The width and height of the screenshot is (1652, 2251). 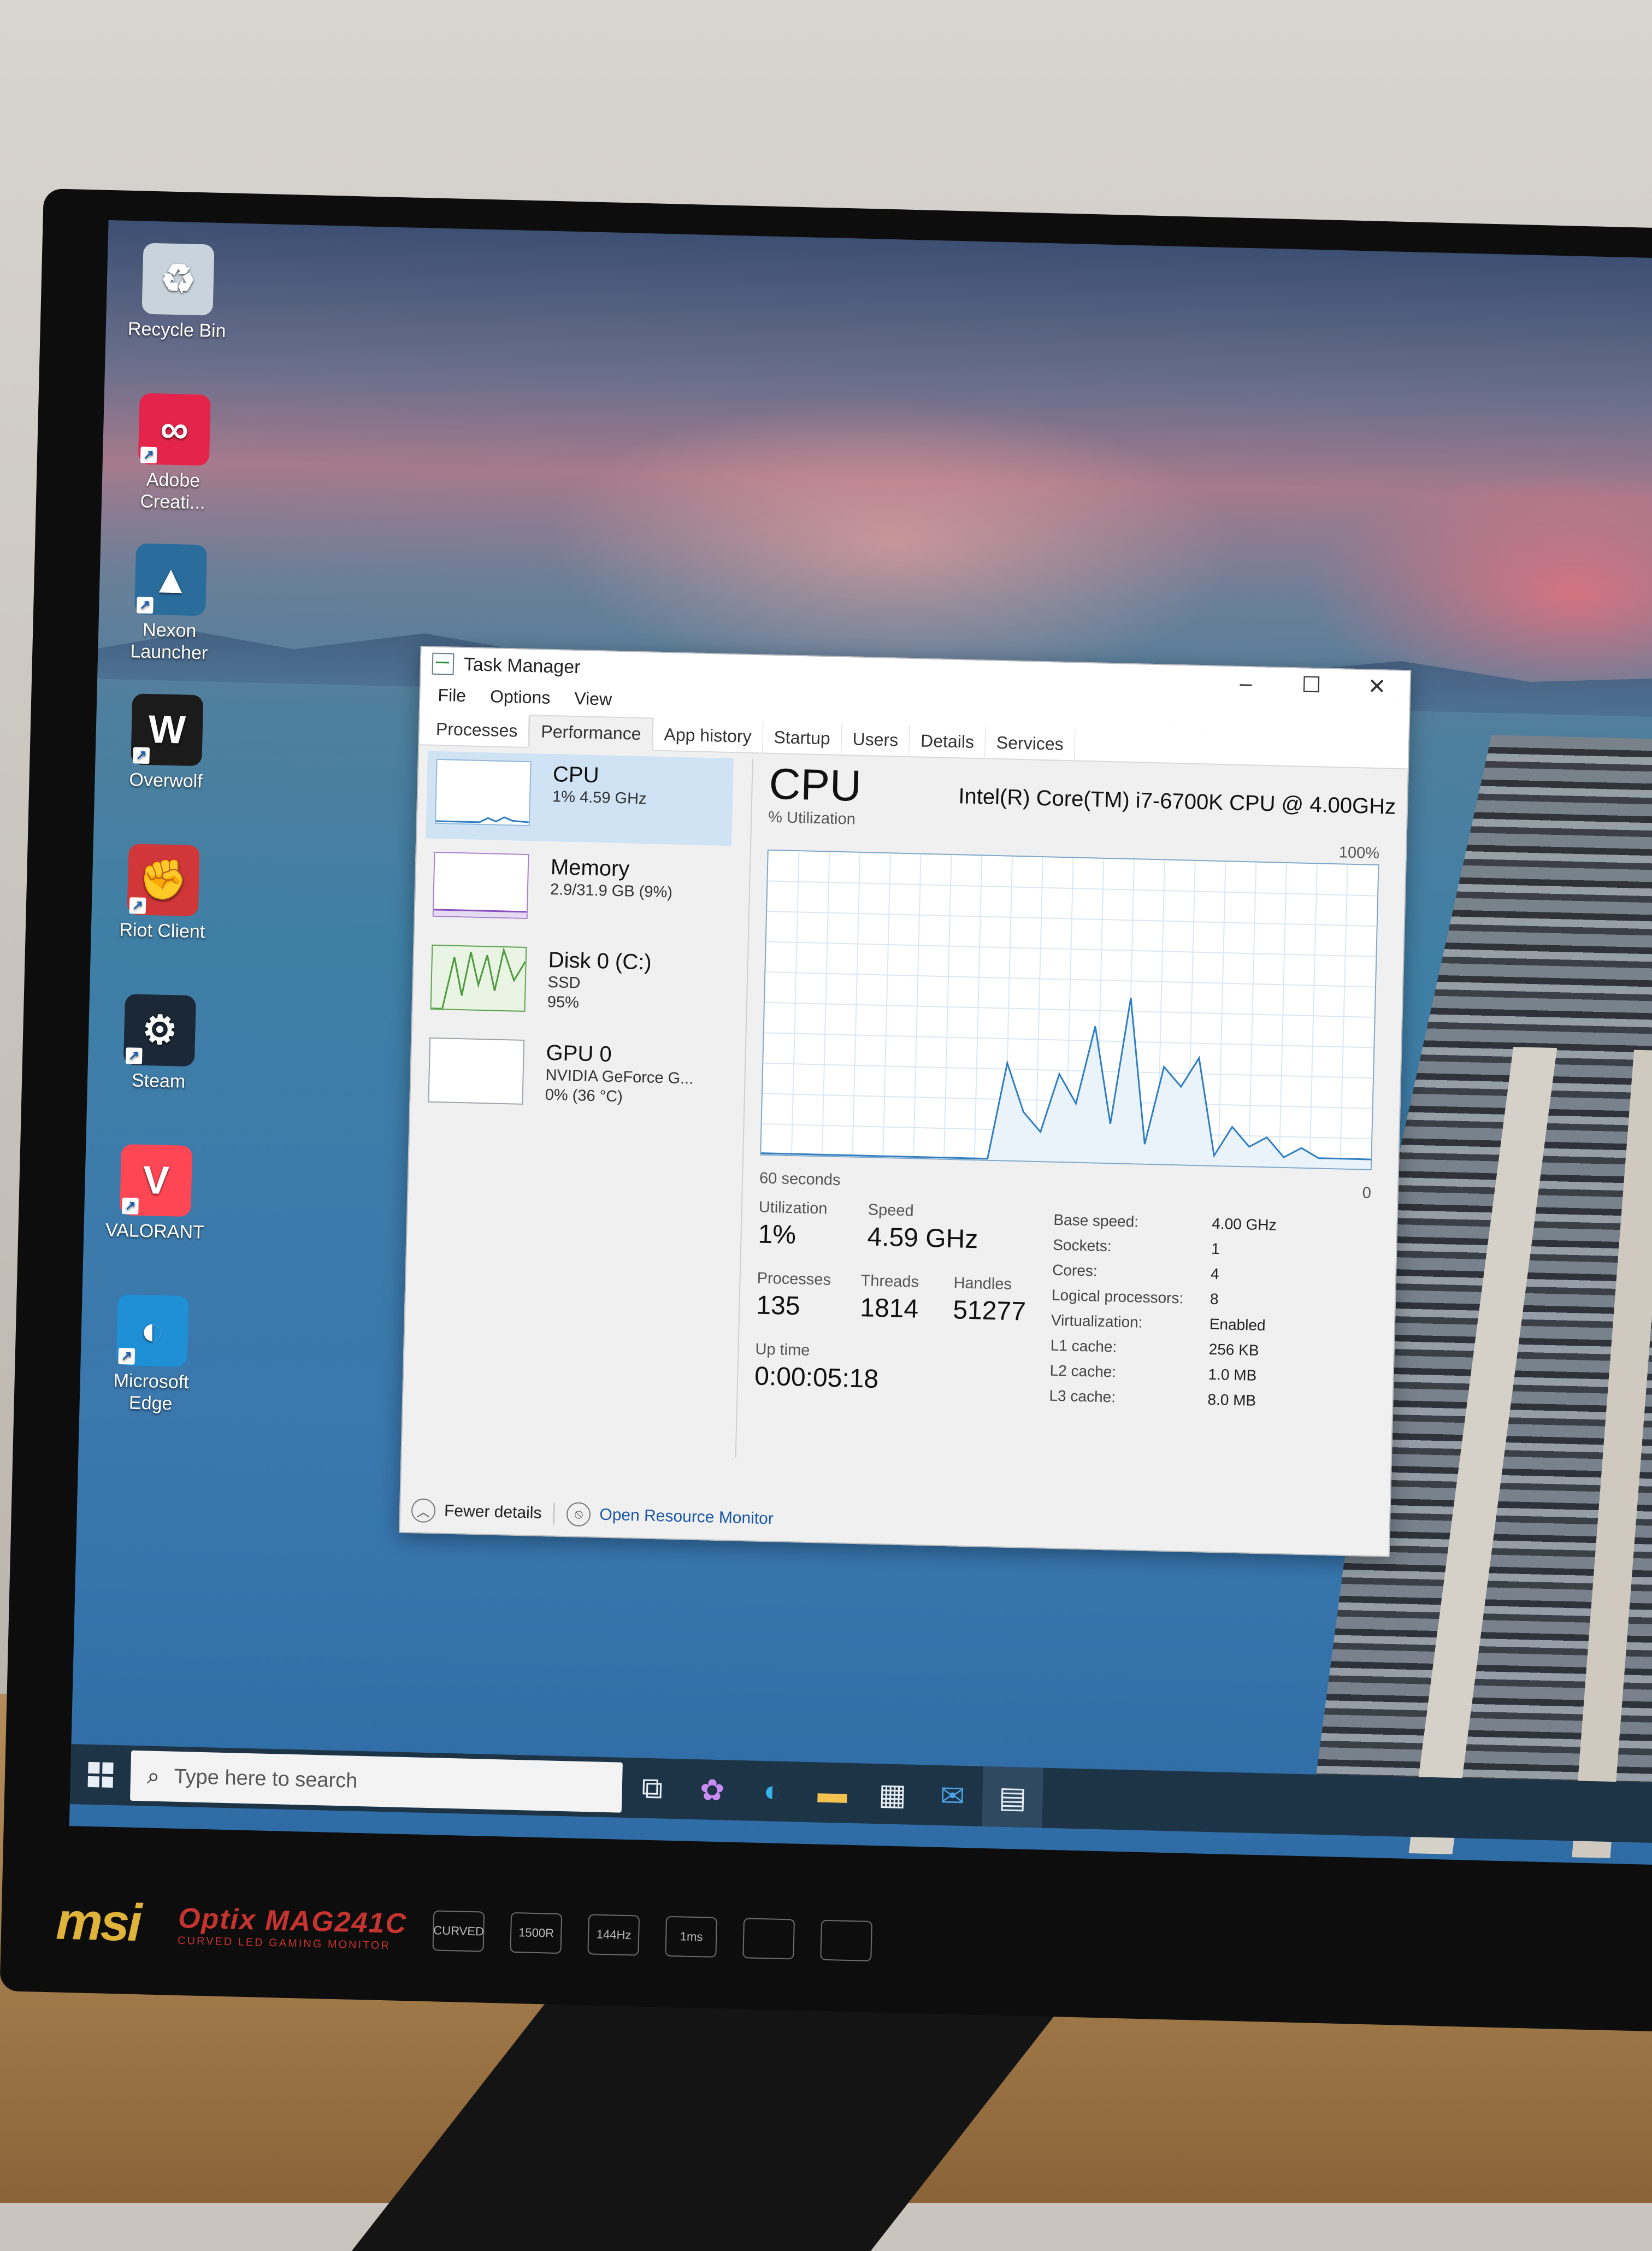 I want to click on tab-app-history: App history, so click(x=708, y=735).